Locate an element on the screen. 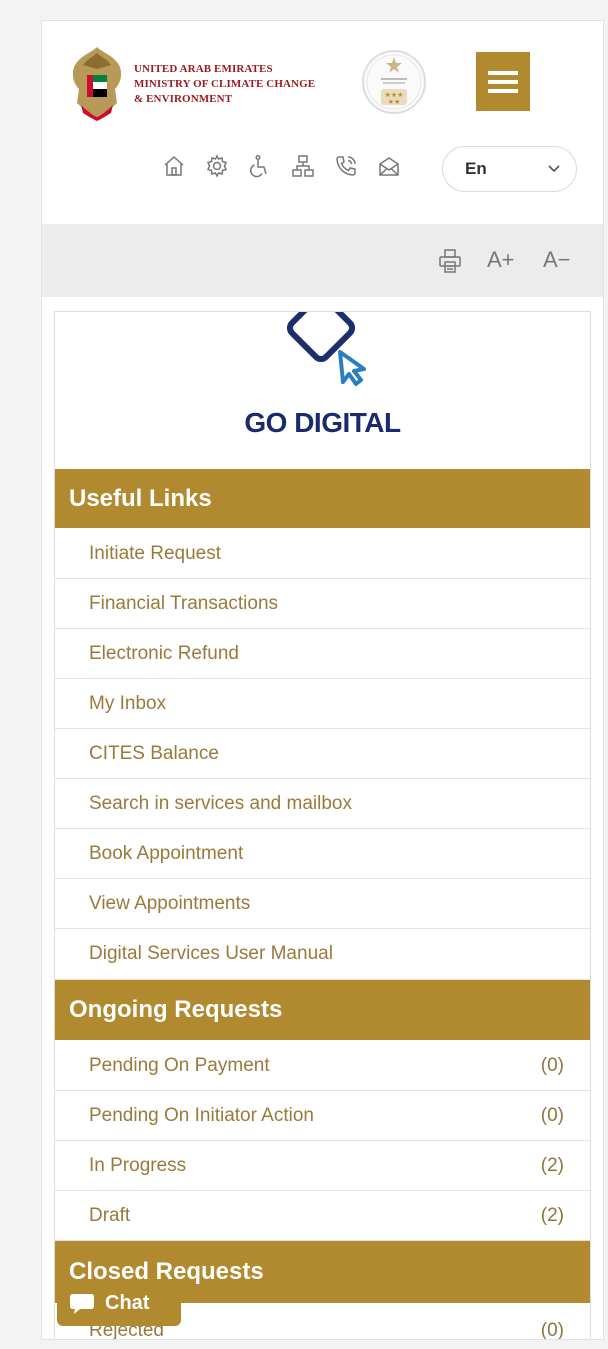  ongoing-requests-header: Ongoing Requests is located at coordinates (322, 1010).